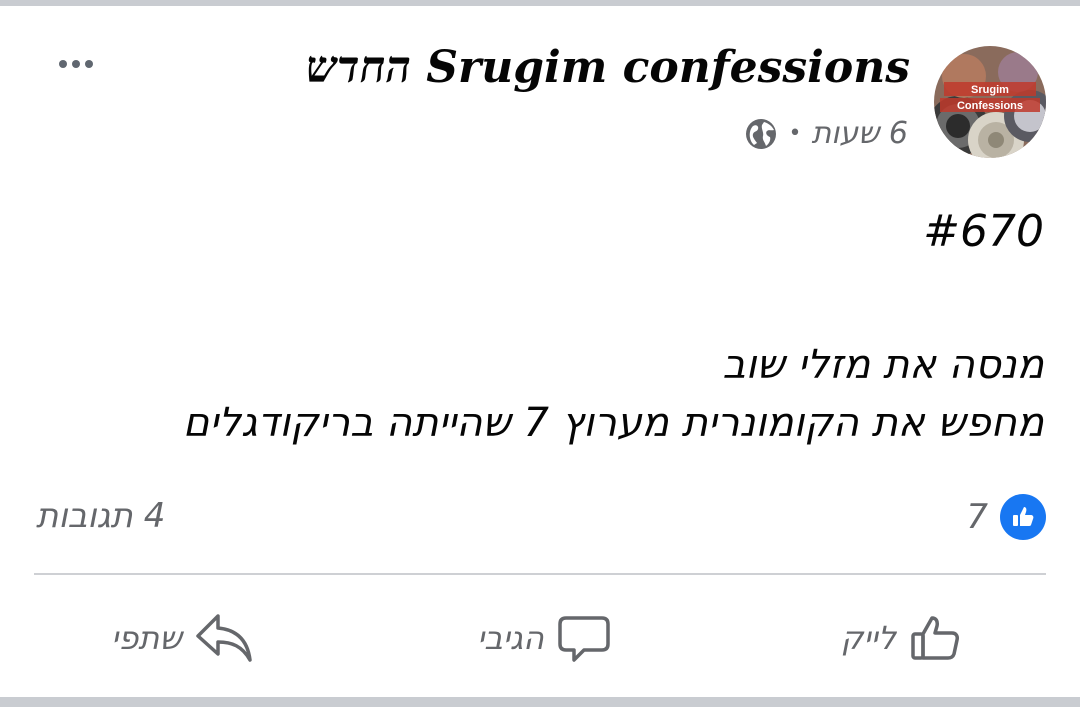 Image resolution: width=1080 pixels, height=707 pixels. I want to click on reaction-count: 7, so click(977, 517).